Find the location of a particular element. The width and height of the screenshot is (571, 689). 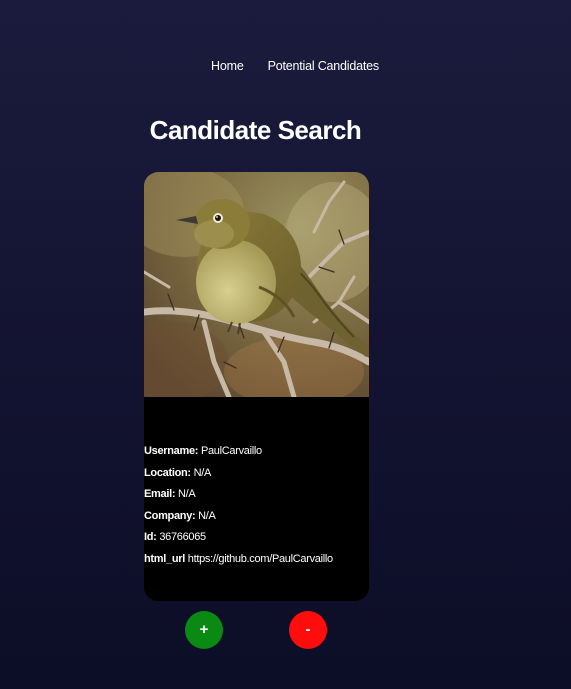

candidate-avatar is located at coordinates (256, 284).